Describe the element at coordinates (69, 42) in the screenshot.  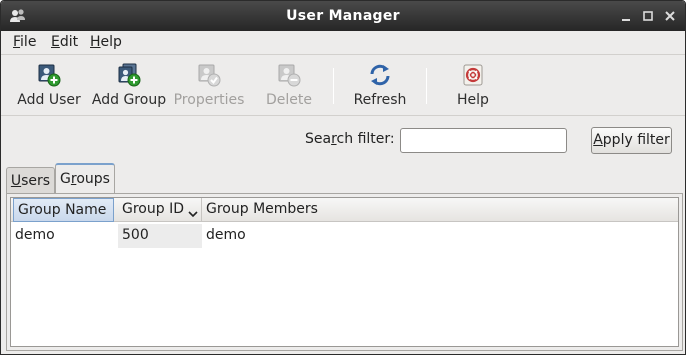
I see `menu-edit-label: dit` at that location.